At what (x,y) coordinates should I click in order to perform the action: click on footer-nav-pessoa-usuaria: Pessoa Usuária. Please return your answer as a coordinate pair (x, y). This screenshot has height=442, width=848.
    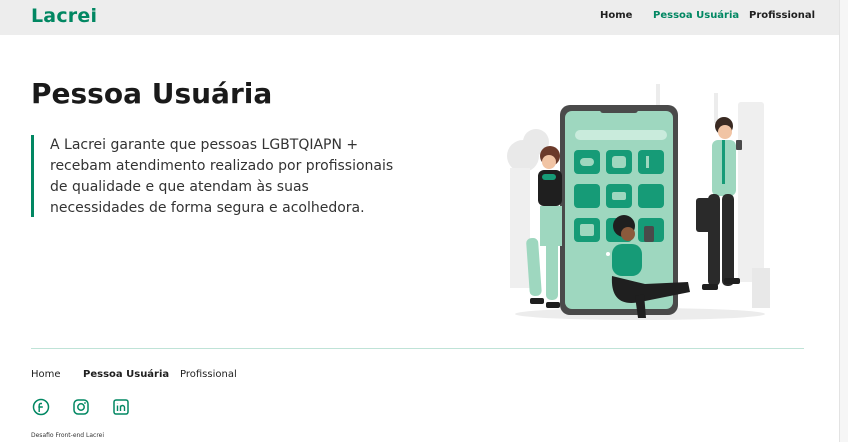
    Looking at the image, I should click on (126, 374).